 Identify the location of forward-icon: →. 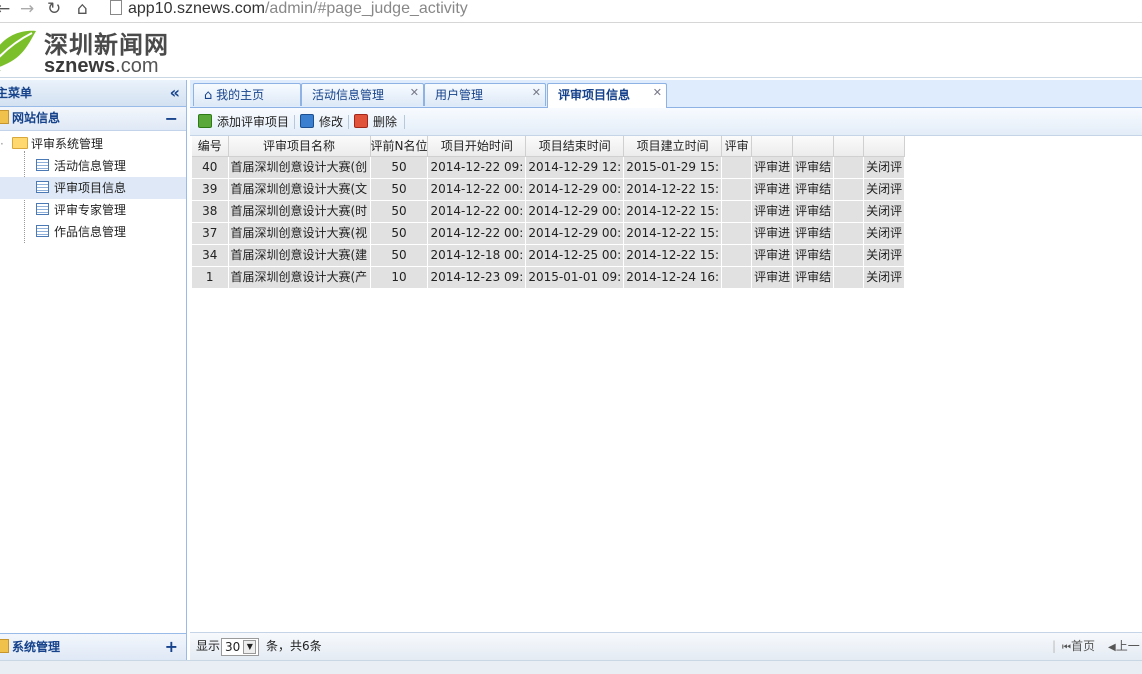
(27, 9).